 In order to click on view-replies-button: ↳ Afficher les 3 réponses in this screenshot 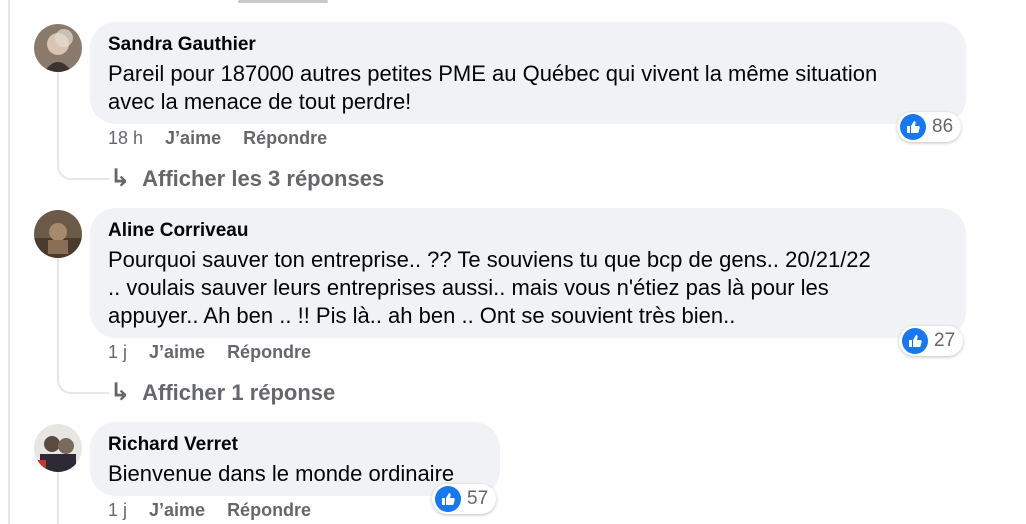, I will do `click(247, 178)`.